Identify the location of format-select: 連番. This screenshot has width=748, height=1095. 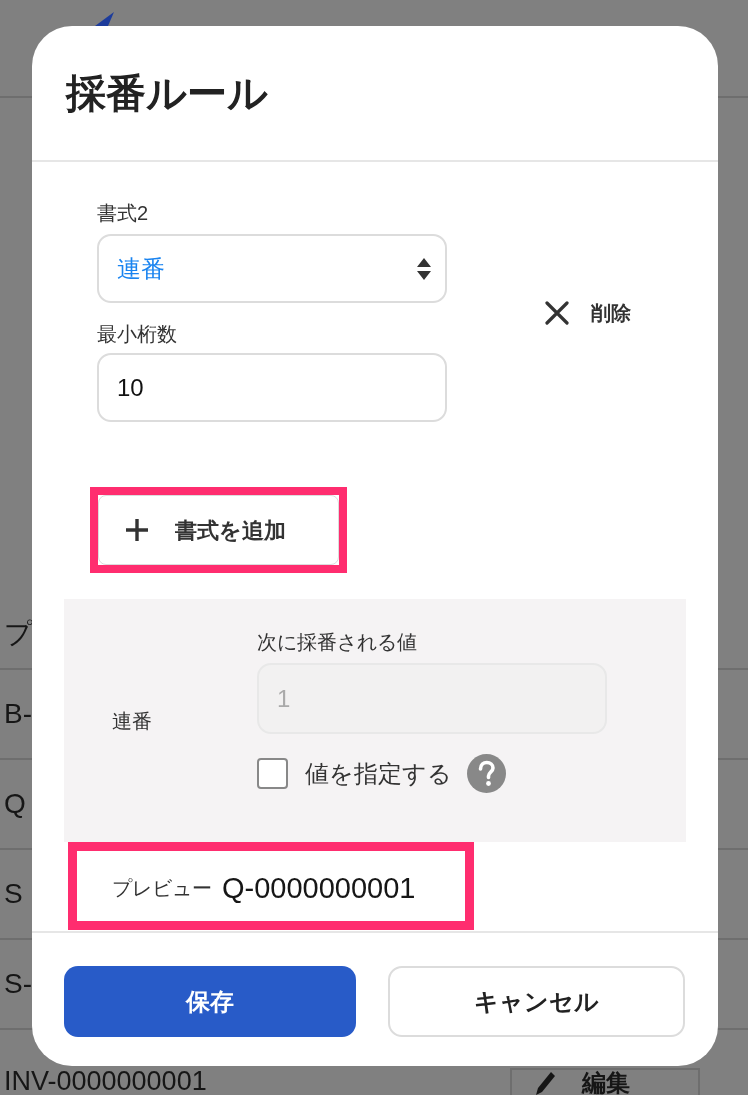
(272, 268).